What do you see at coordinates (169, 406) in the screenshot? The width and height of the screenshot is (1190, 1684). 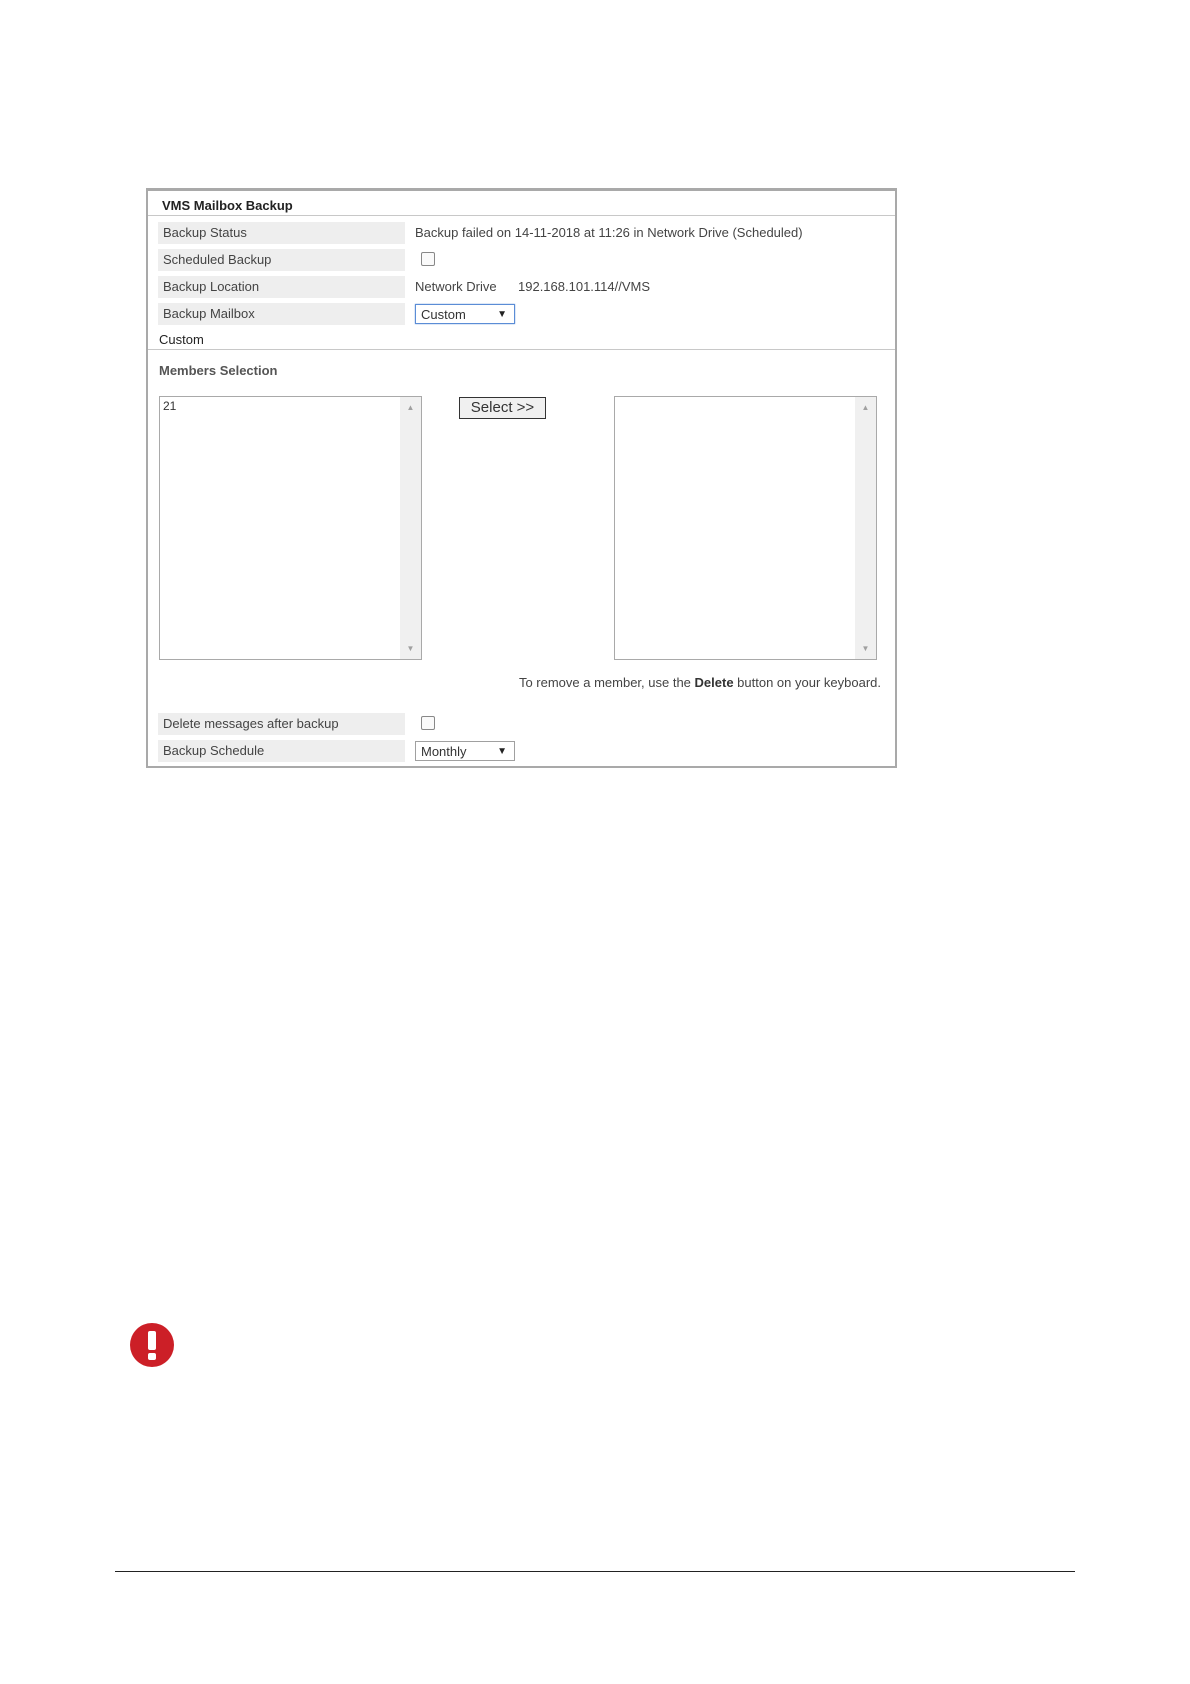 I see `list-item: 21` at bounding box center [169, 406].